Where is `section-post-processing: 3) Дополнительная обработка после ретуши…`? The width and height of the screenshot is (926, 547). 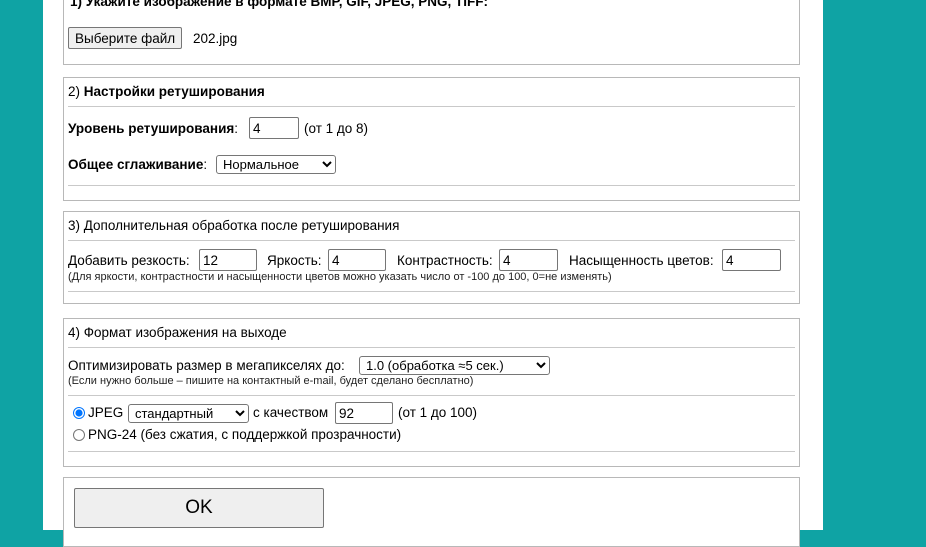 section-post-processing: 3) Дополнительная обработка после ретуши… is located at coordinates (431, 257).